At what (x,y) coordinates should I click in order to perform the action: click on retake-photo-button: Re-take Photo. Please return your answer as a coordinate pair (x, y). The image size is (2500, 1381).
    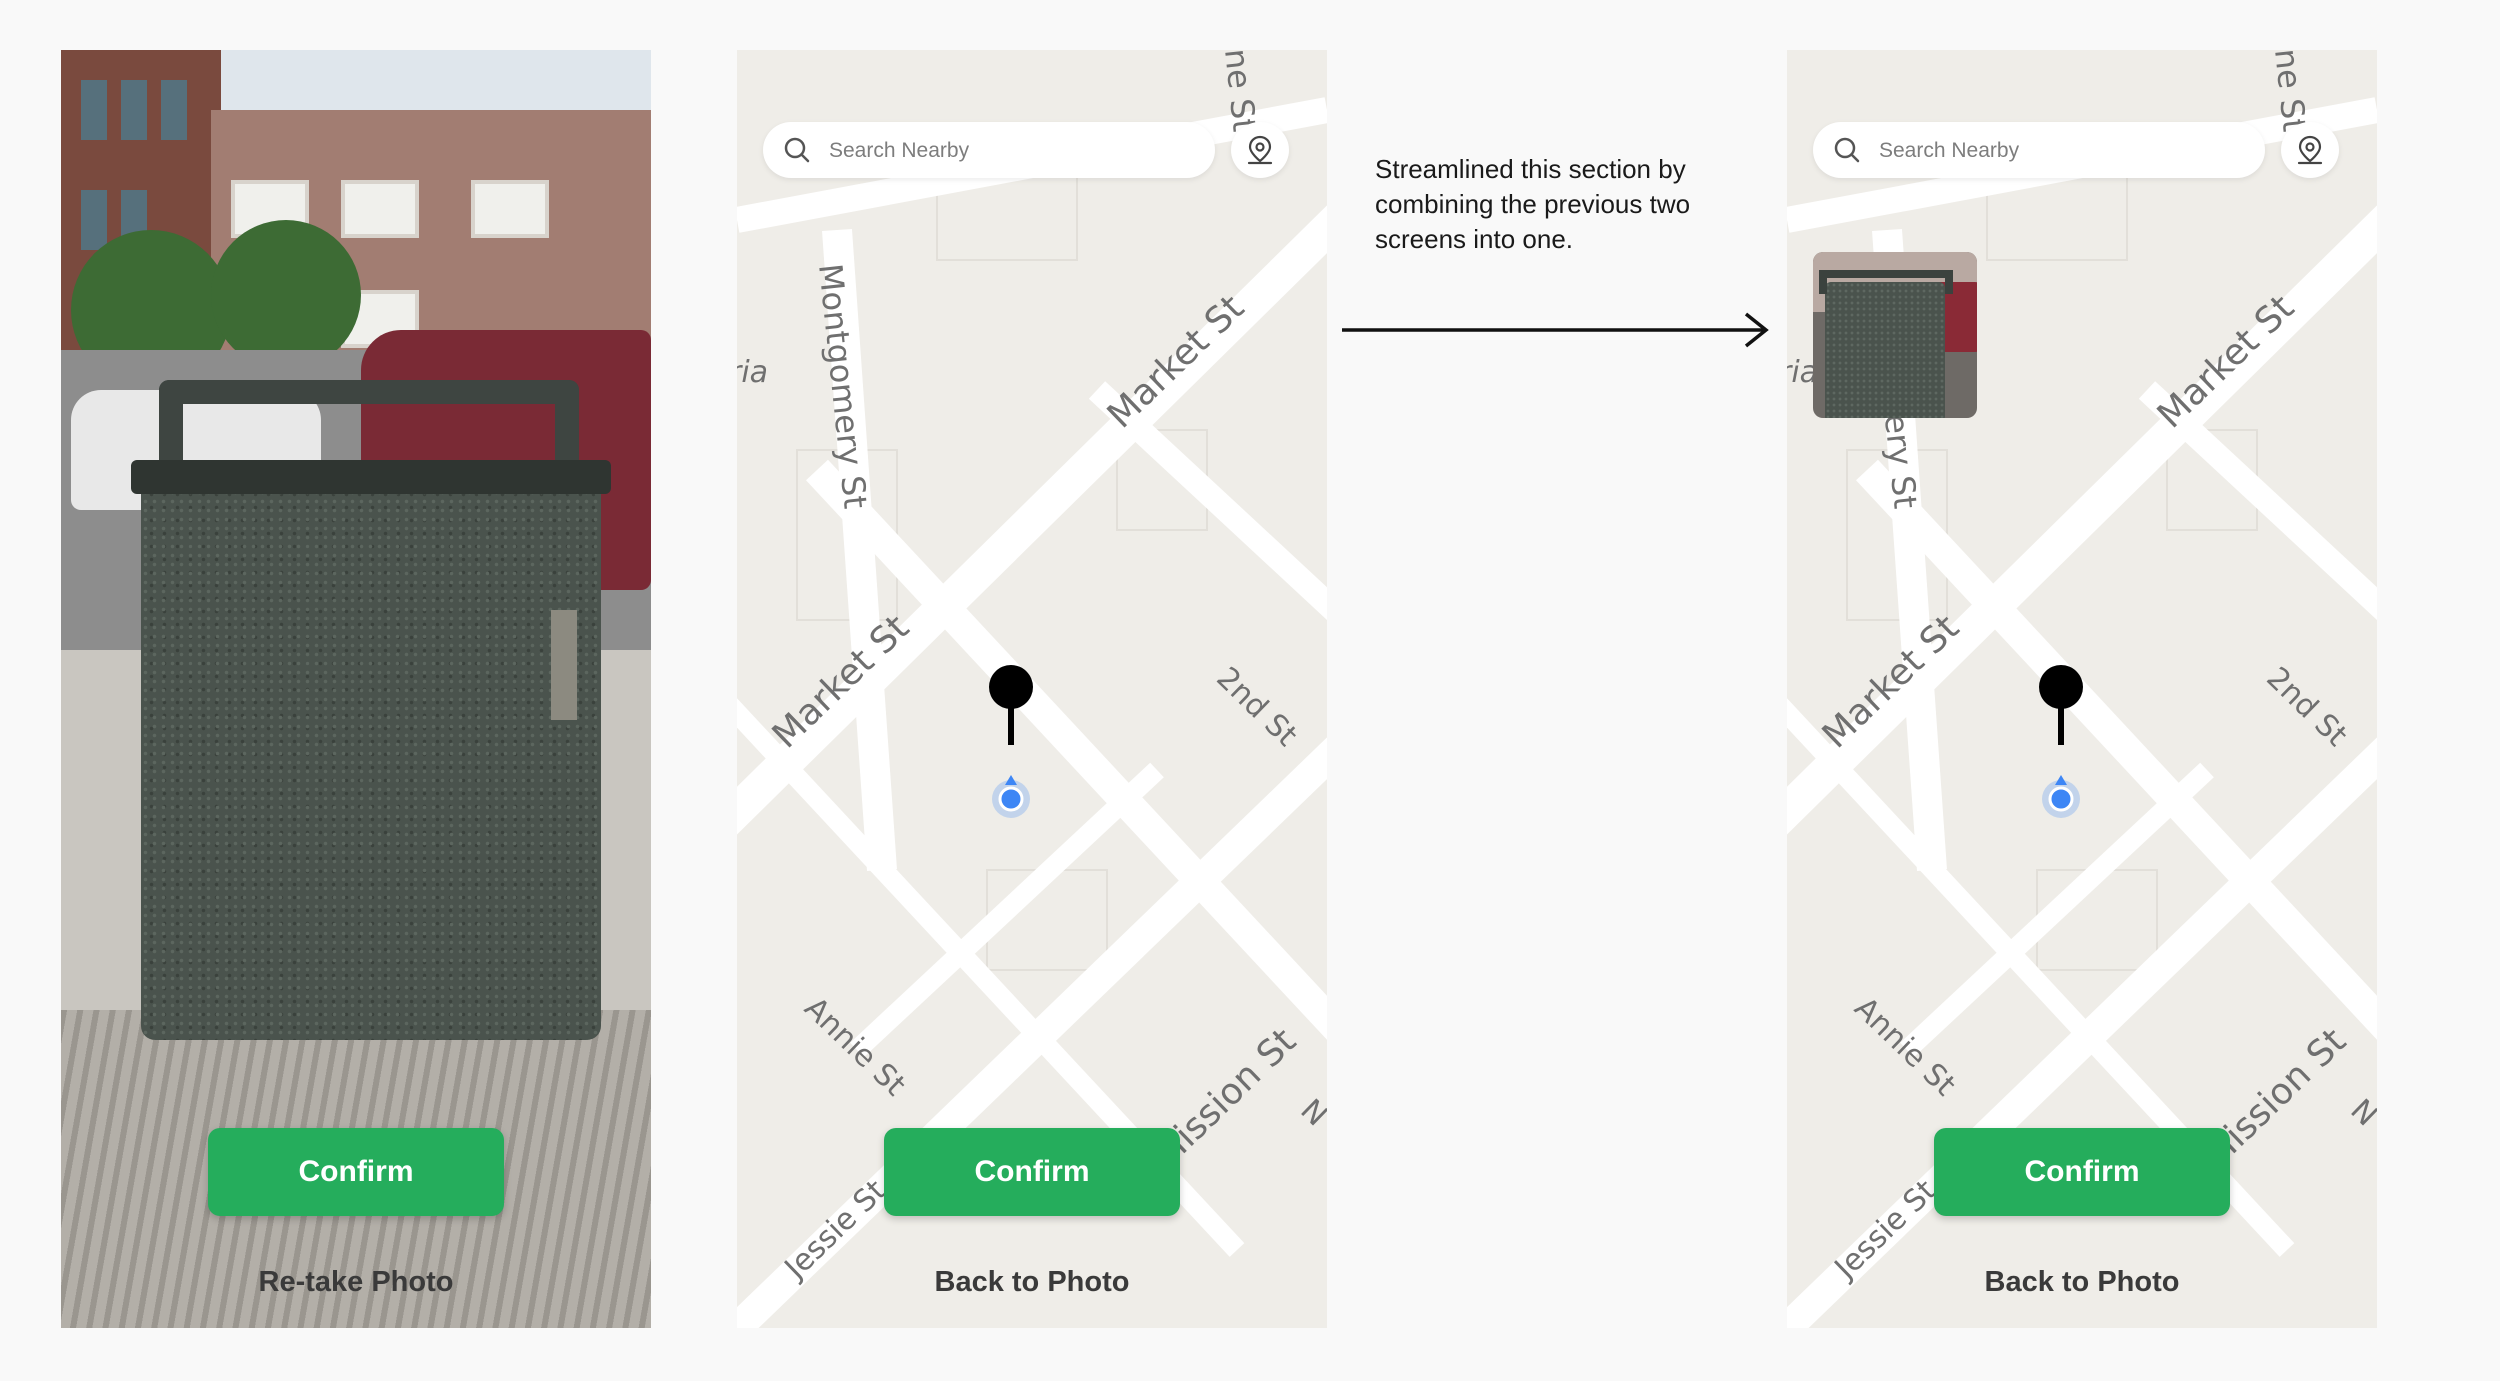
    Looking at the image, I should click on (356, 1282).